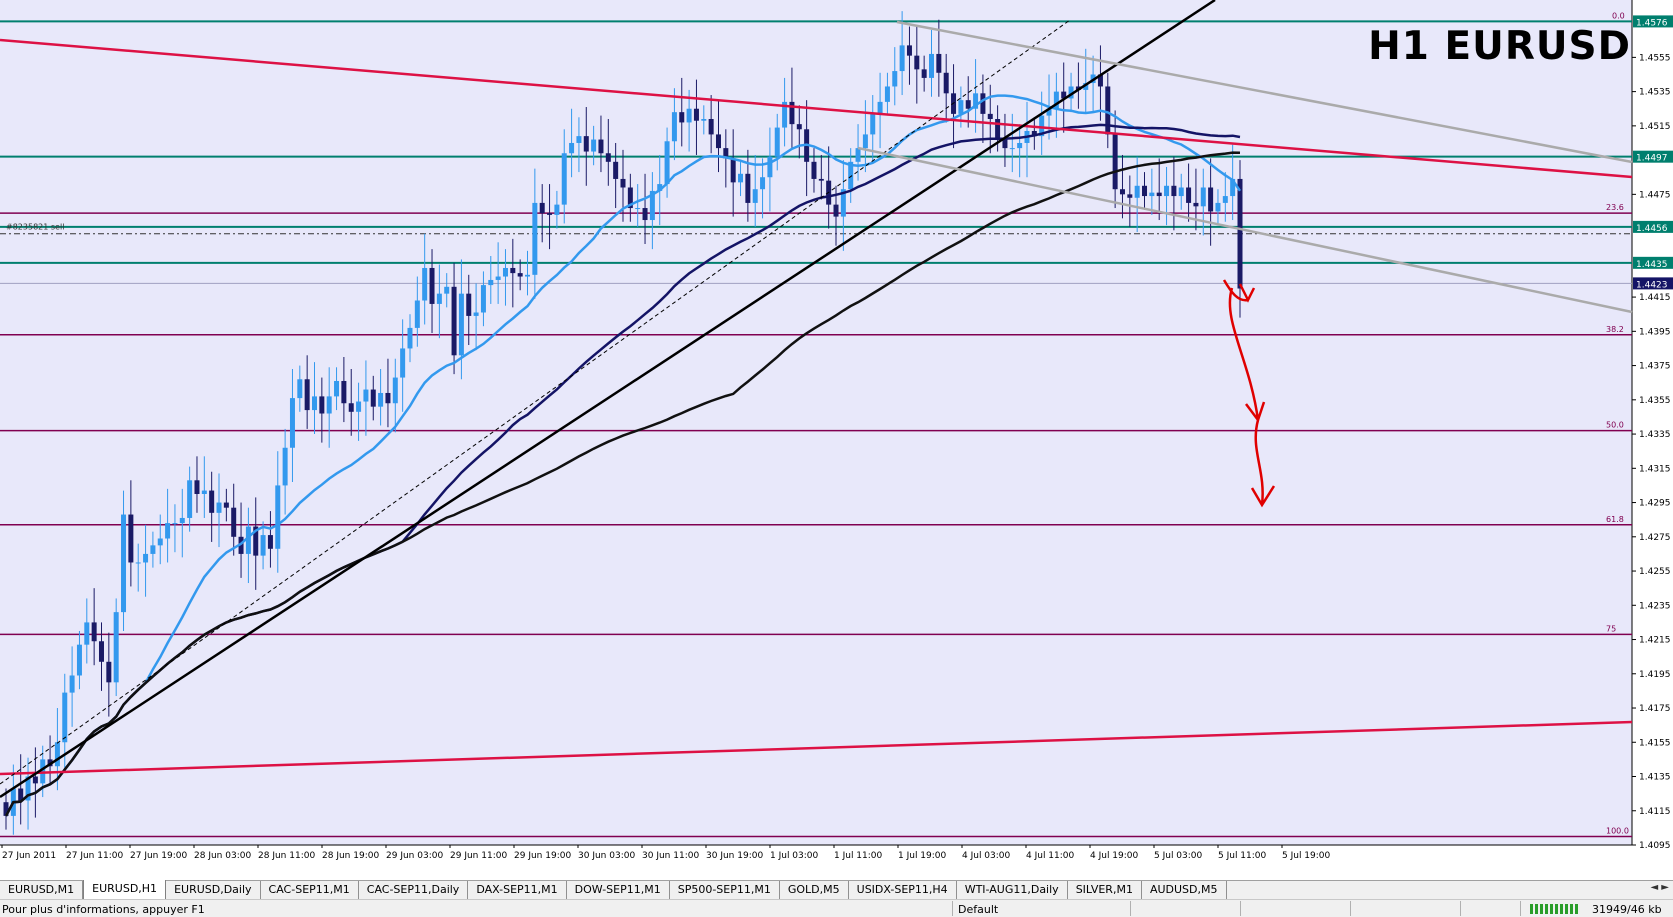 This screenshot has height=917, width=1673. What do you see at coordinates (1499, 46) in the screenshot?
I see `chart-title: H1 EURUSD` at bounding box center [1499, 46].